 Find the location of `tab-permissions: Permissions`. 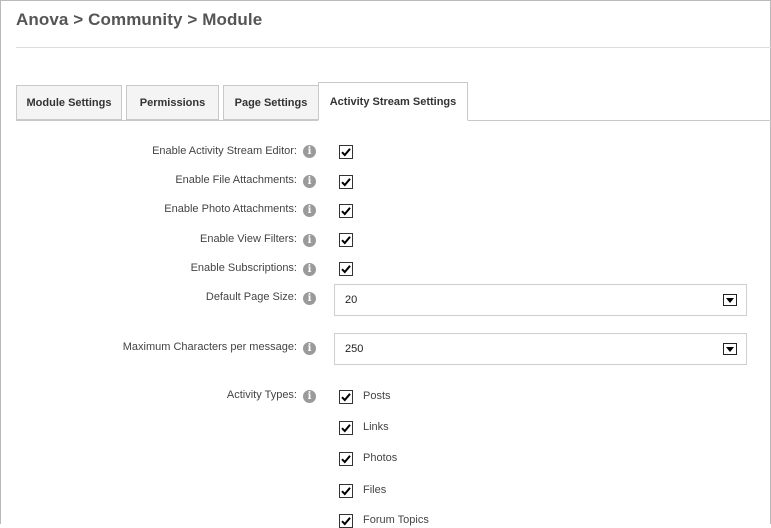

tab-permissions: Permissions is located at coordinates (172, 102).